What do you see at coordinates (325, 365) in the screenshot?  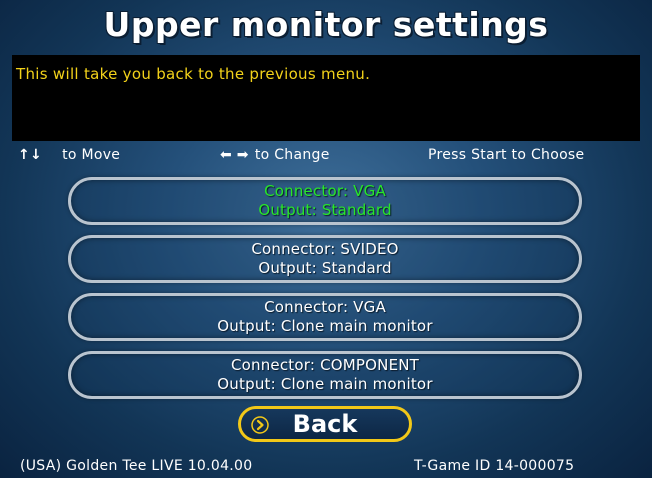 I see `option-connector-label: Connector: COMPONENT` at bounding box center [325, 365].